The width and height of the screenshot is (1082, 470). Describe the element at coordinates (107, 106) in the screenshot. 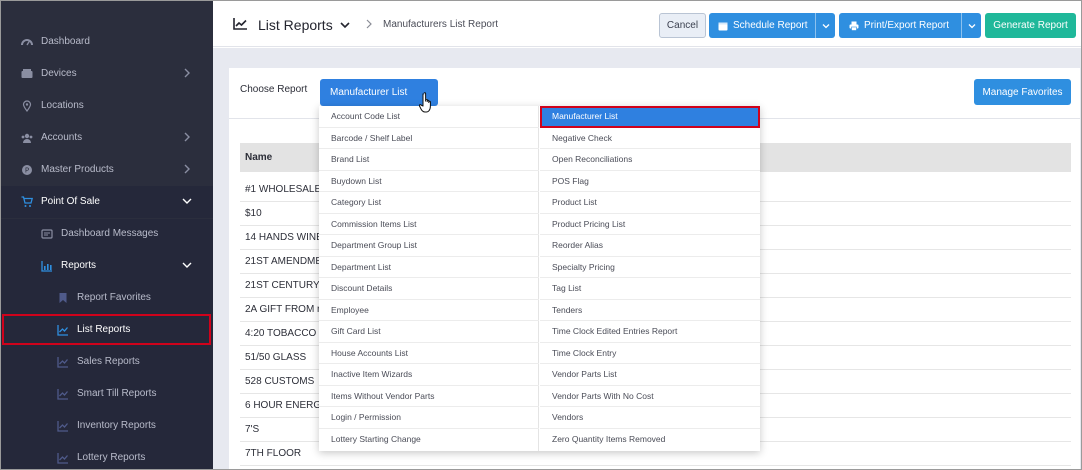

I see `sidebar-item-locations: Locations` at that location.